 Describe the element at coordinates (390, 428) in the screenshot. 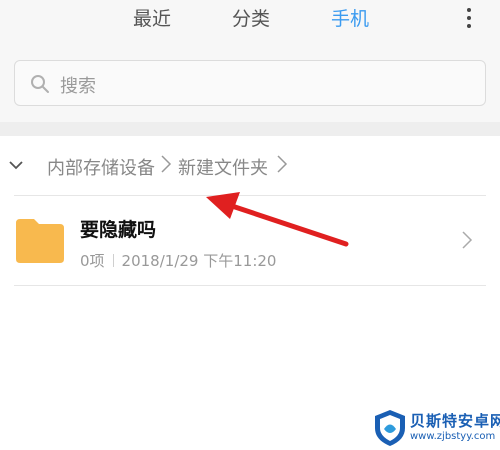

I see `shield-logo-icon` at that location.